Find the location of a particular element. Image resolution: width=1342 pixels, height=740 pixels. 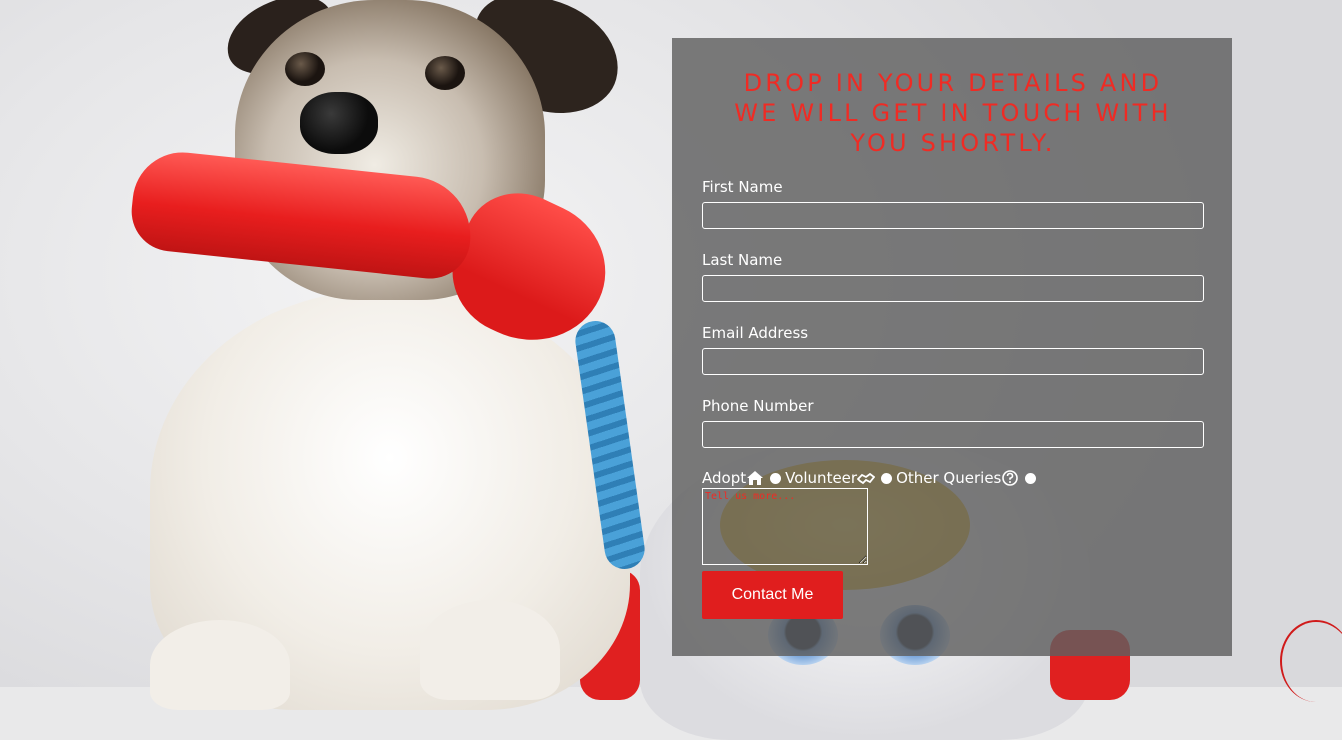

phone-group: Phone Number is located at coordinates (953, 422).